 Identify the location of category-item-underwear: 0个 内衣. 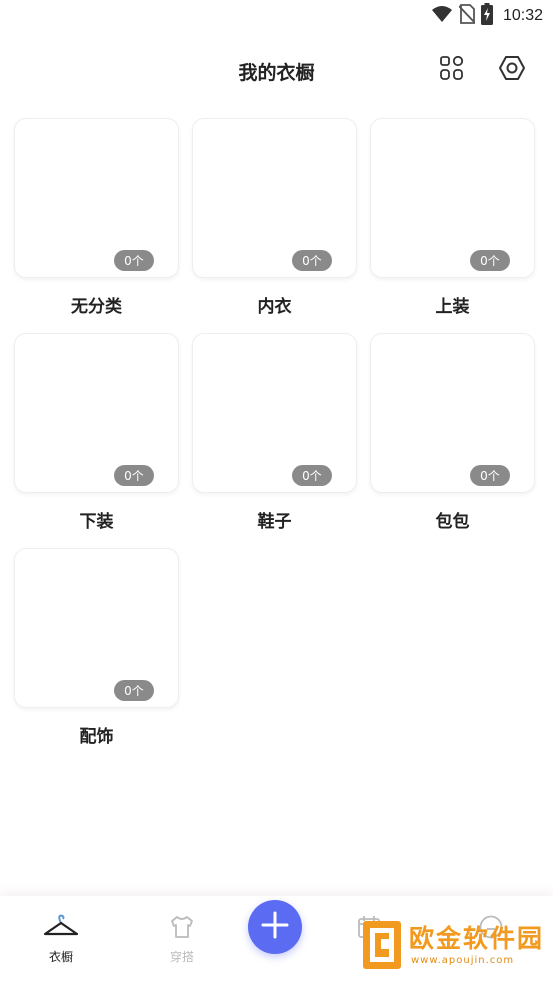
(274, 217).